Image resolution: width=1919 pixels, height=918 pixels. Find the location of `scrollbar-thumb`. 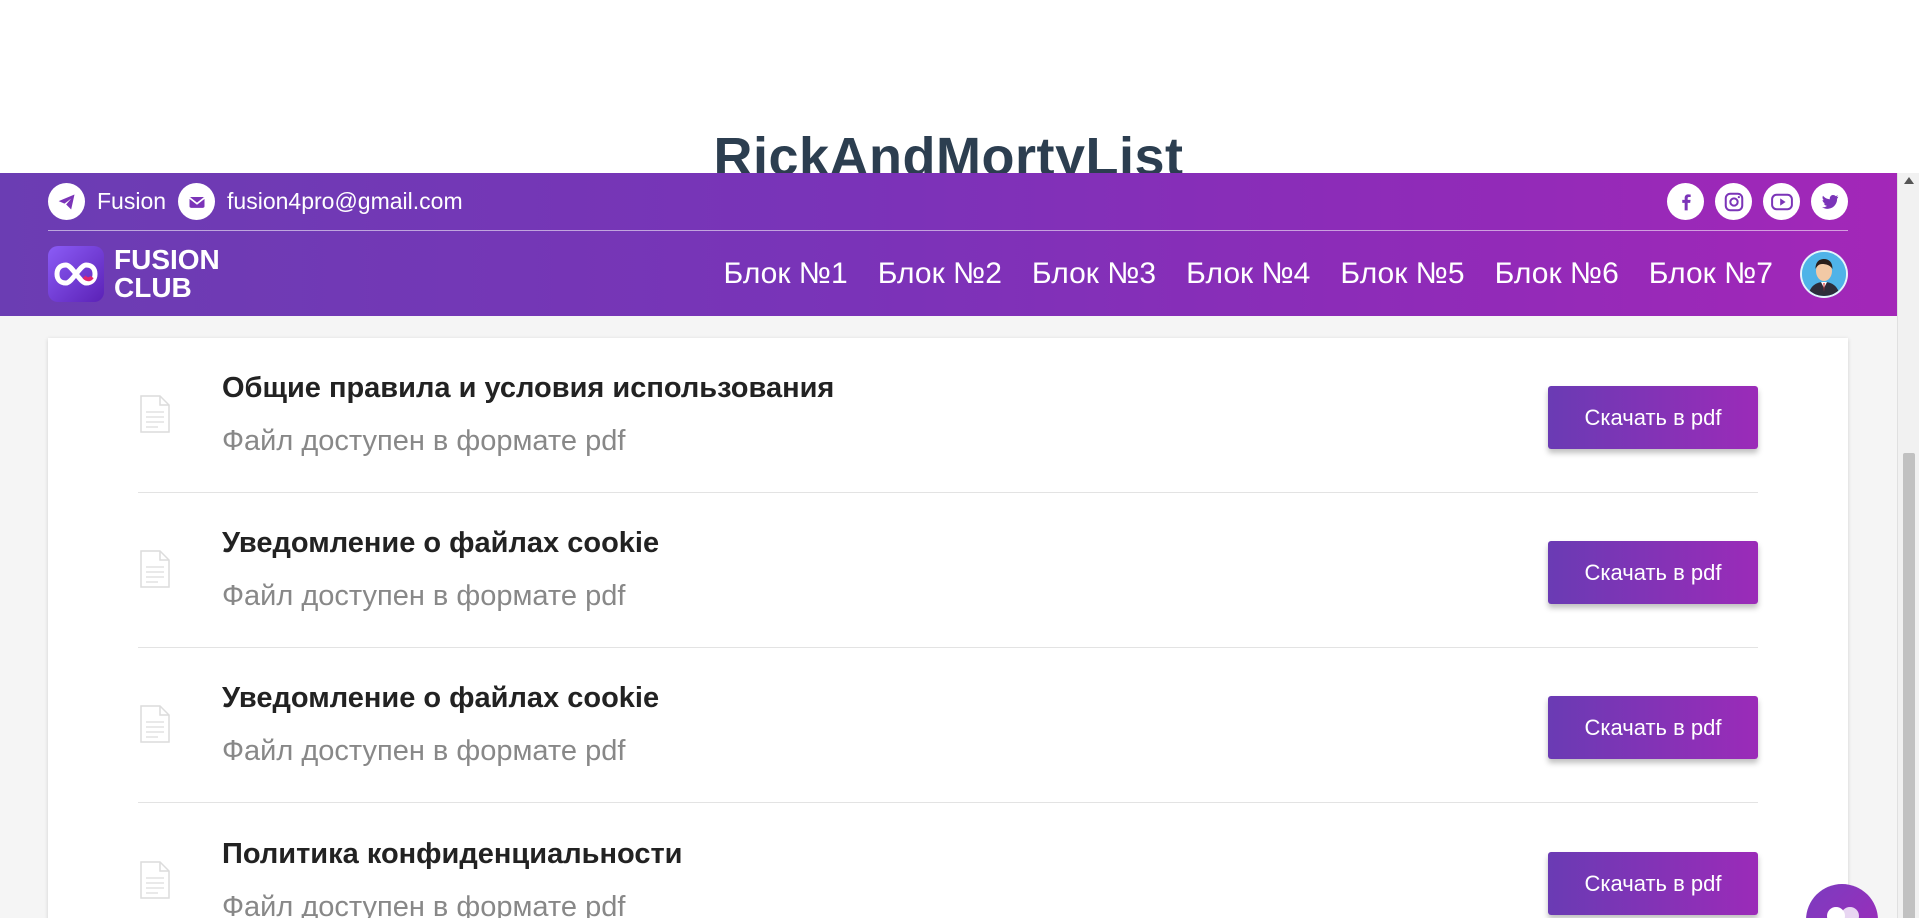

scrollbar-thumb is located at coordinates (1909, 685).